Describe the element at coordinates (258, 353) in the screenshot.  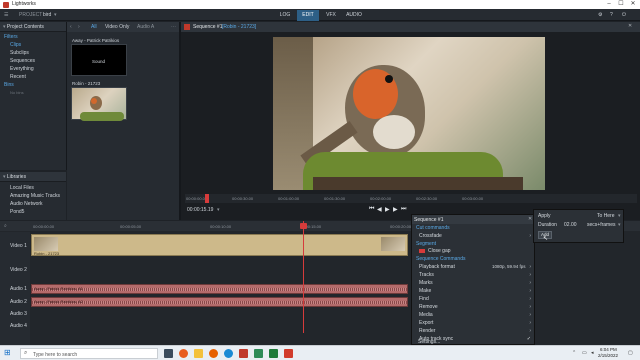
I see `app-green-icon` at that location.